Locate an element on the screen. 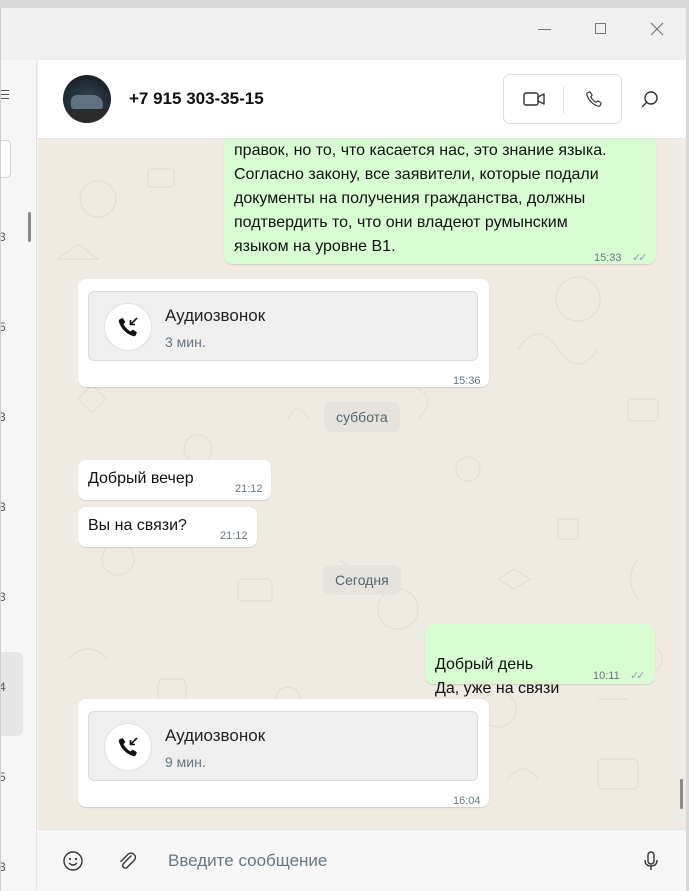  maximize-button is located at coordinates (601, 29).